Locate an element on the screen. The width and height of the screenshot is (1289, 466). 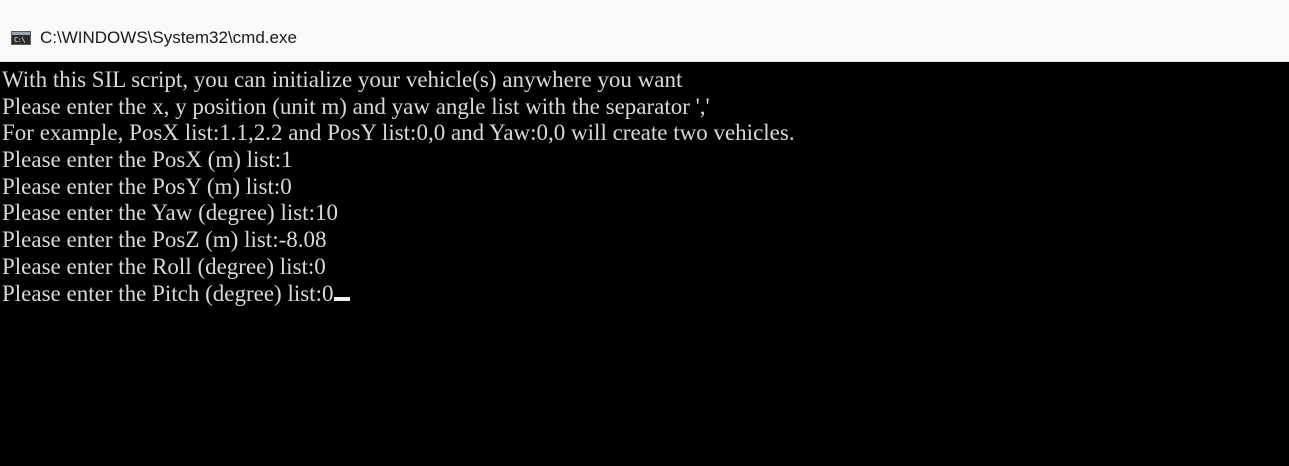
cmd-icon-bar is located at coordinates (21, 33).